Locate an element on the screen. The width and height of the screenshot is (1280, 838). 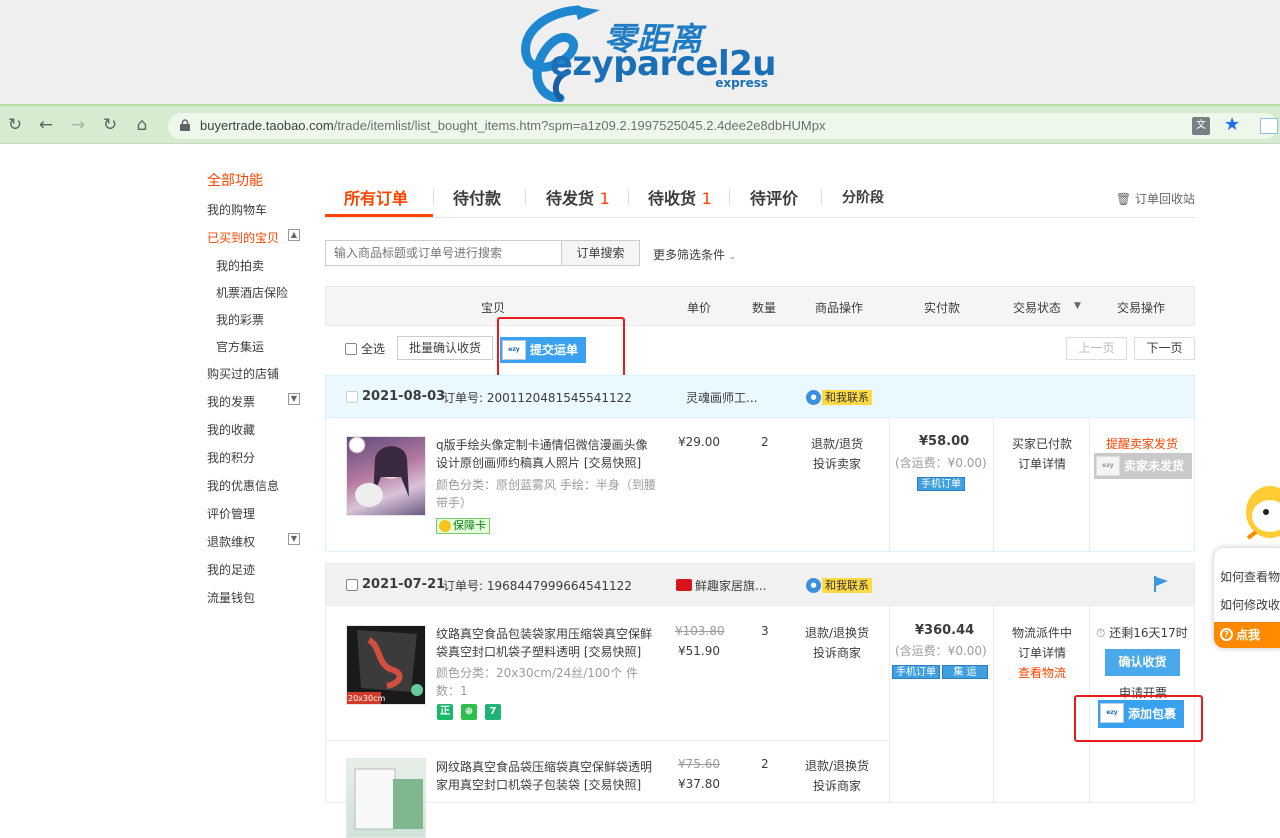
bookmark-star-icon: ★ is located at coordinates (1232, 124).